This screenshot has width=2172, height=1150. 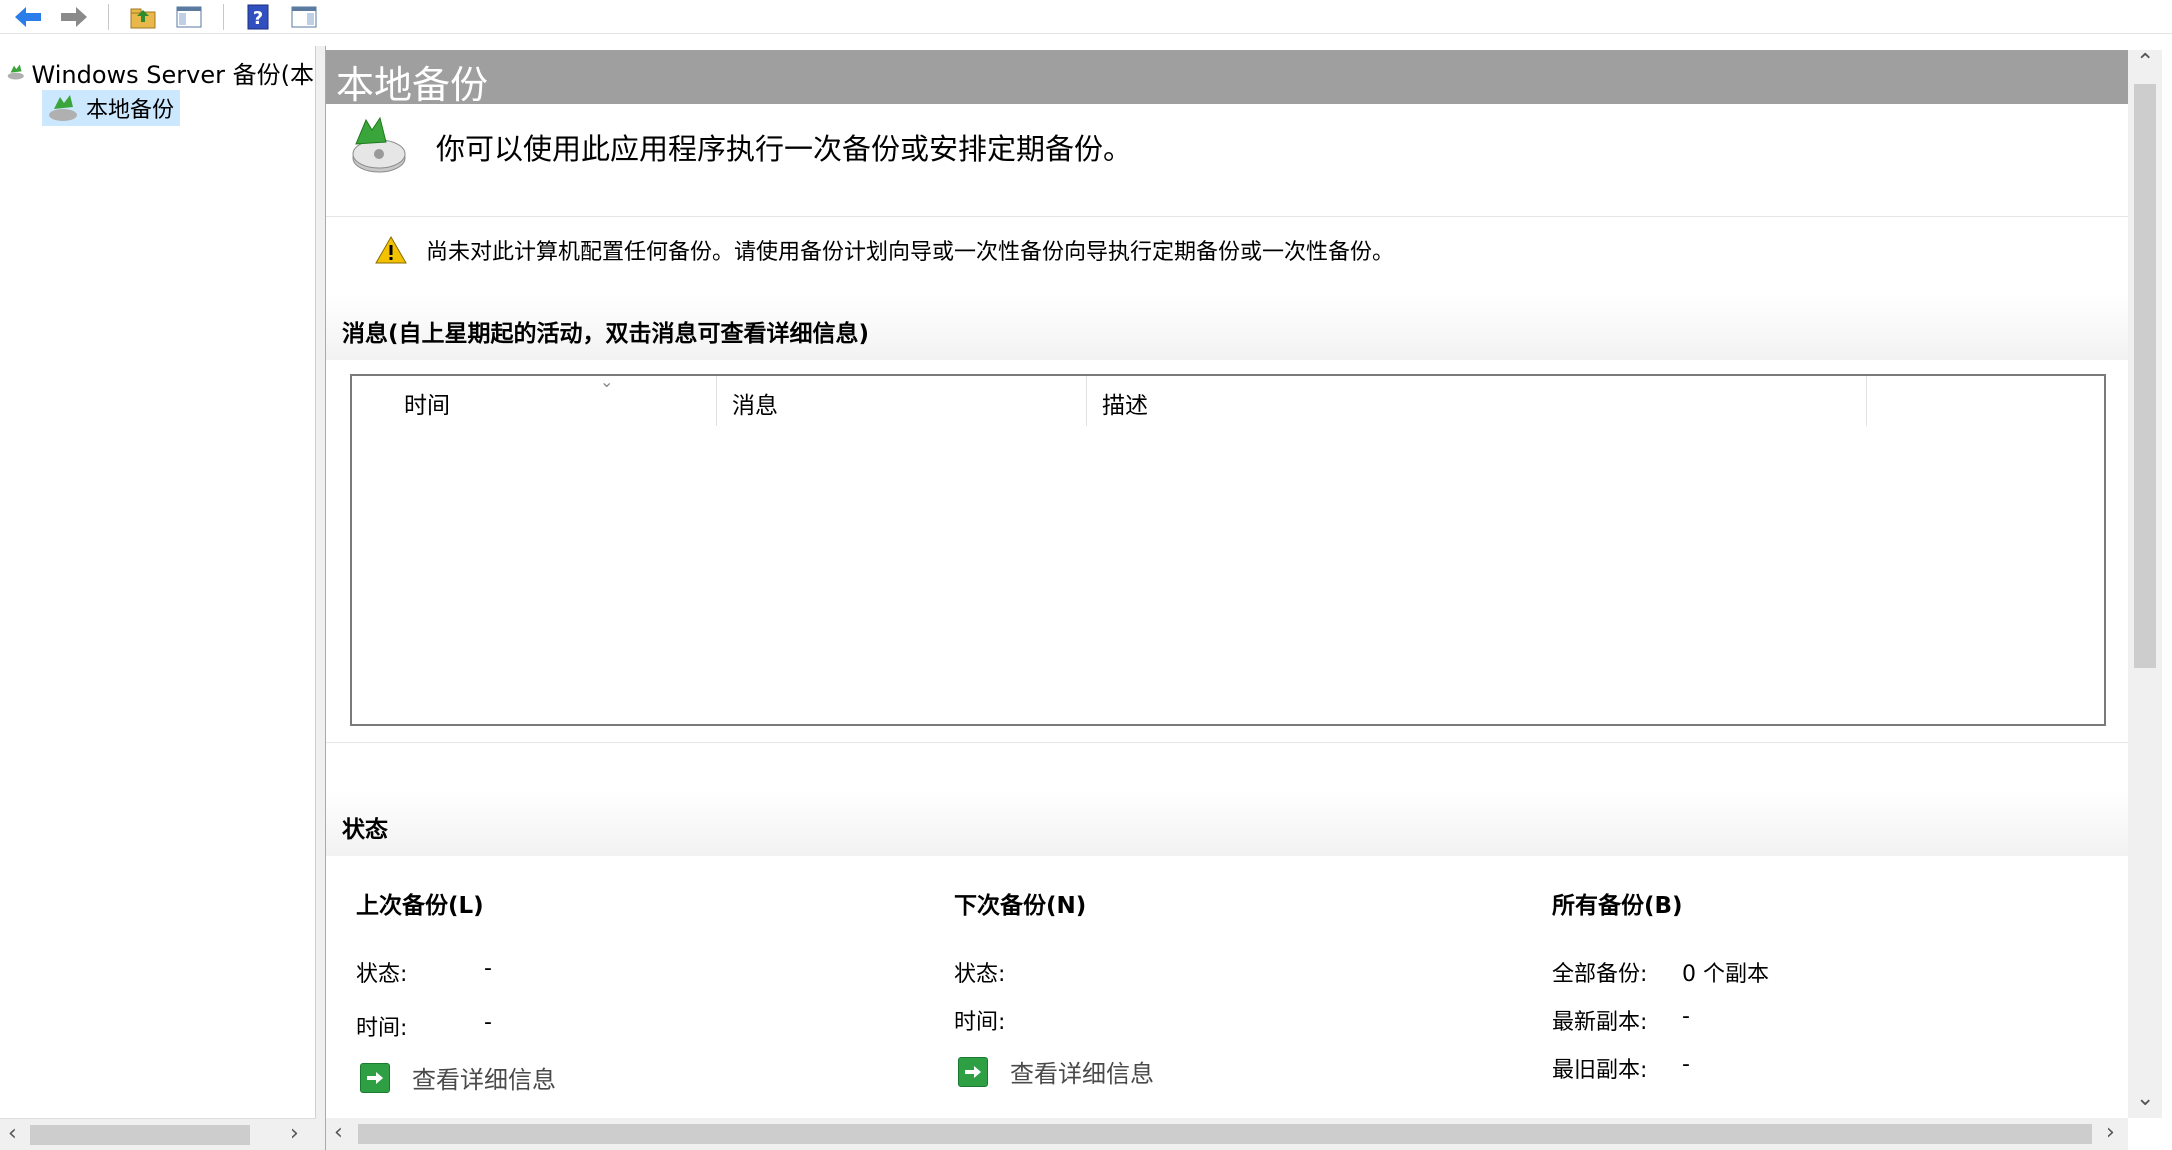 I want to click on last-backup-details-link: 查看详细信息, so click(x=458, y=1077).